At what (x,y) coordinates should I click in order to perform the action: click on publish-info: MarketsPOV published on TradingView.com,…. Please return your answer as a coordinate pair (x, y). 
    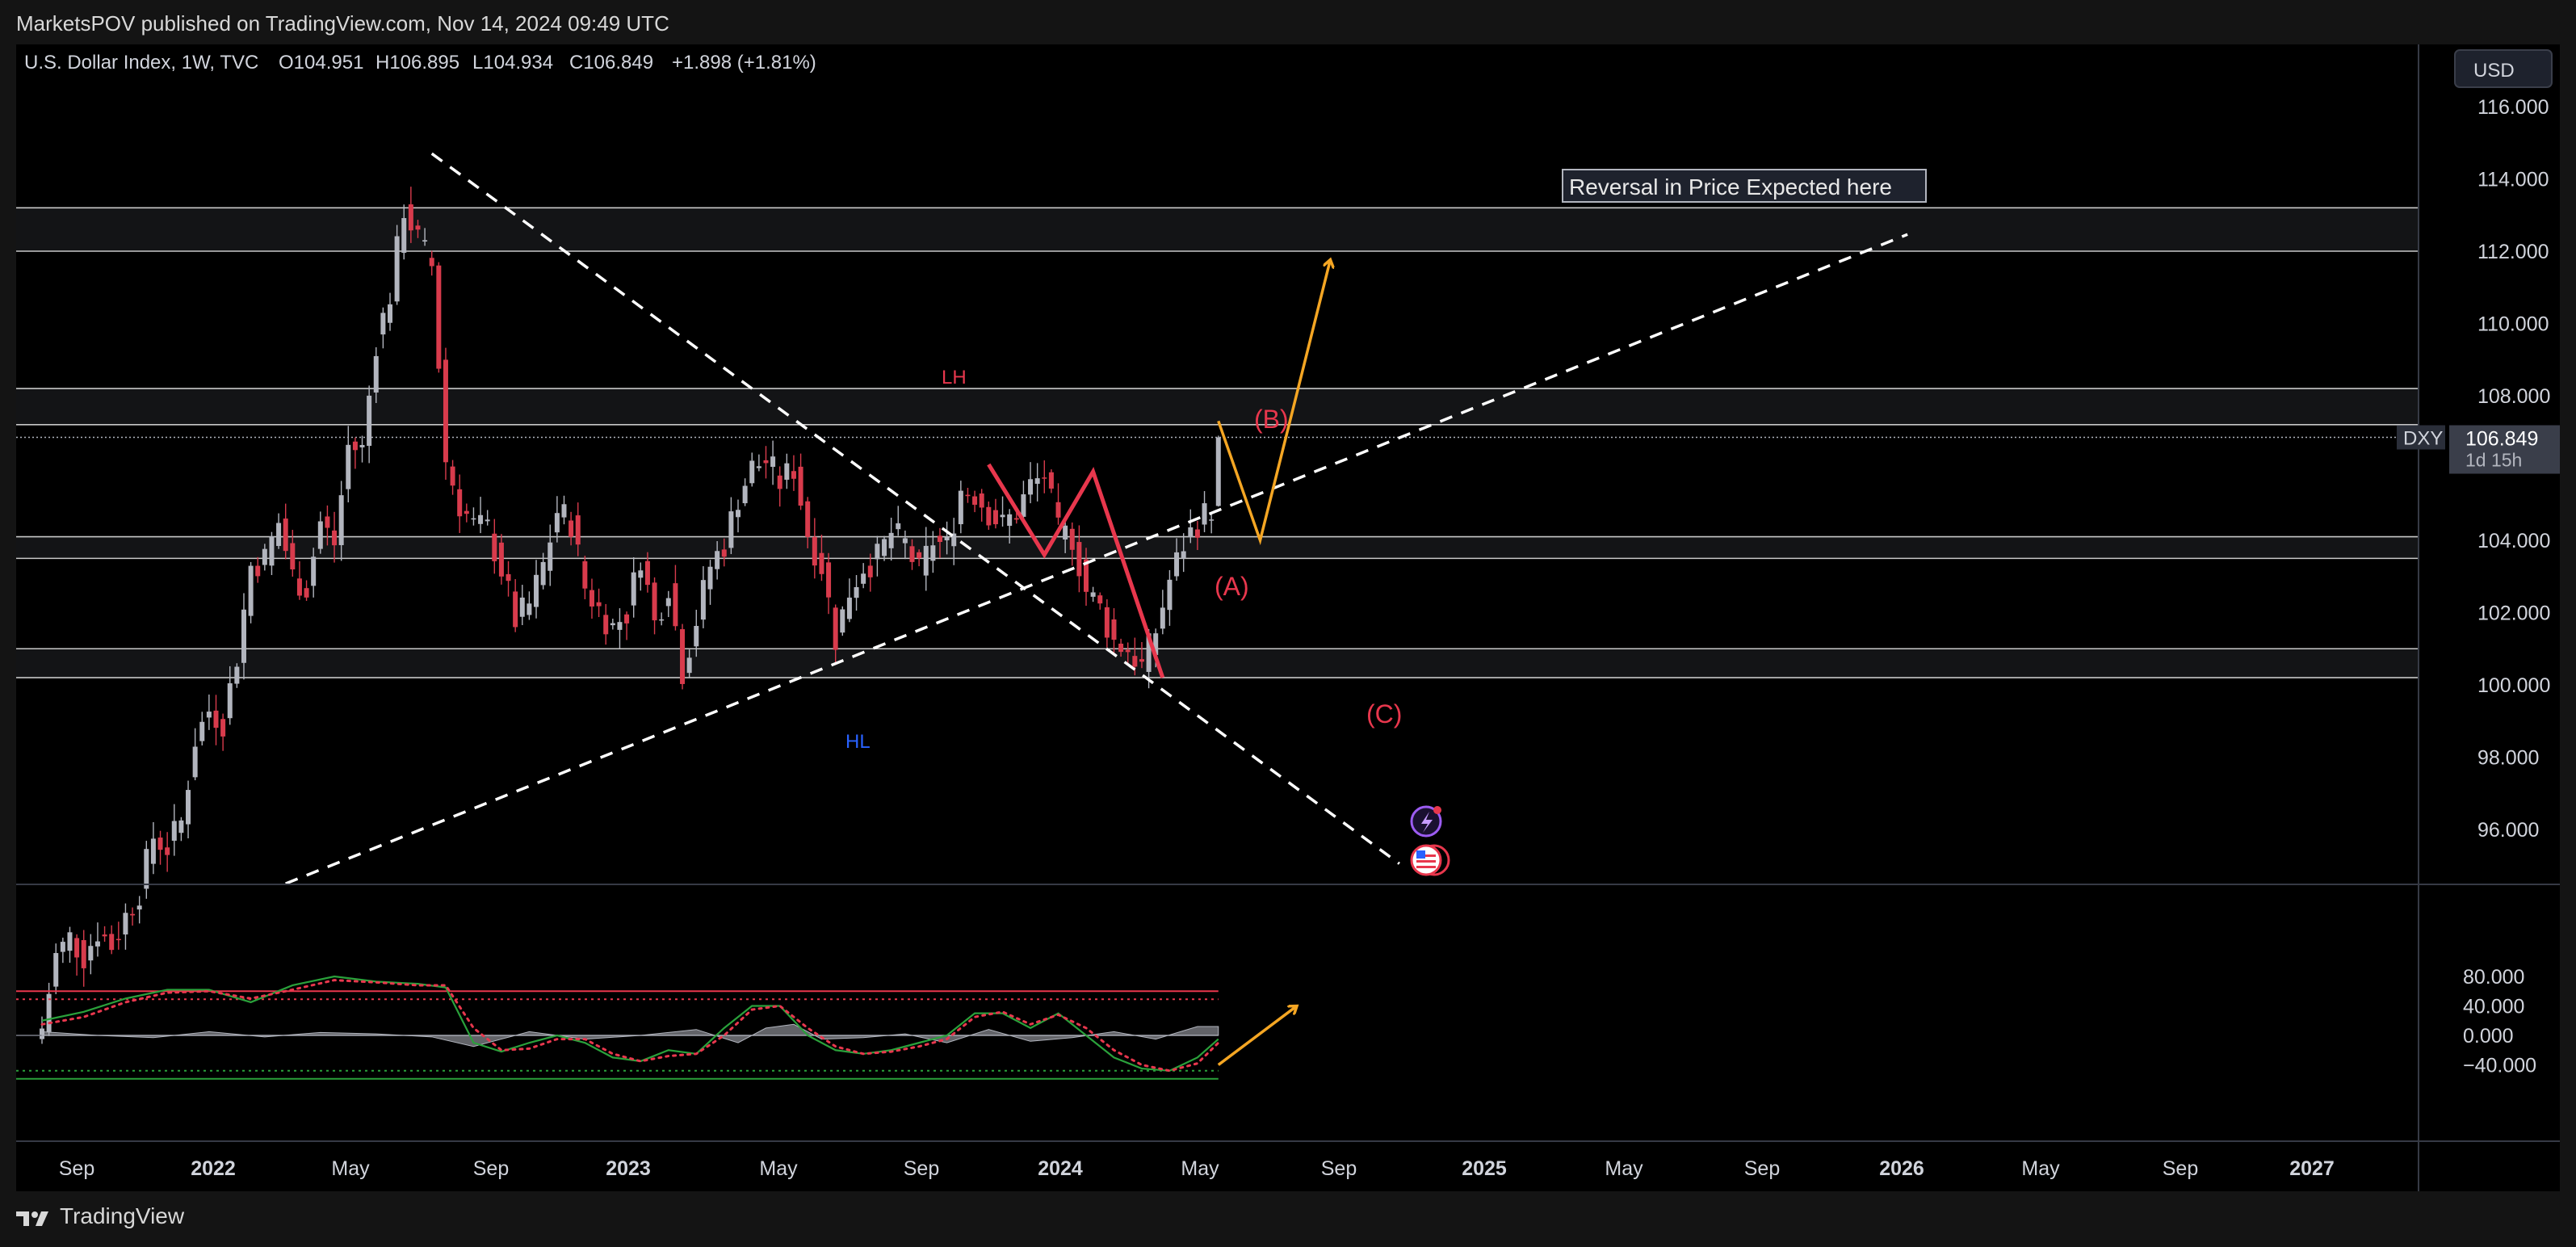
    Looking at the image, I should click on (342, 23).